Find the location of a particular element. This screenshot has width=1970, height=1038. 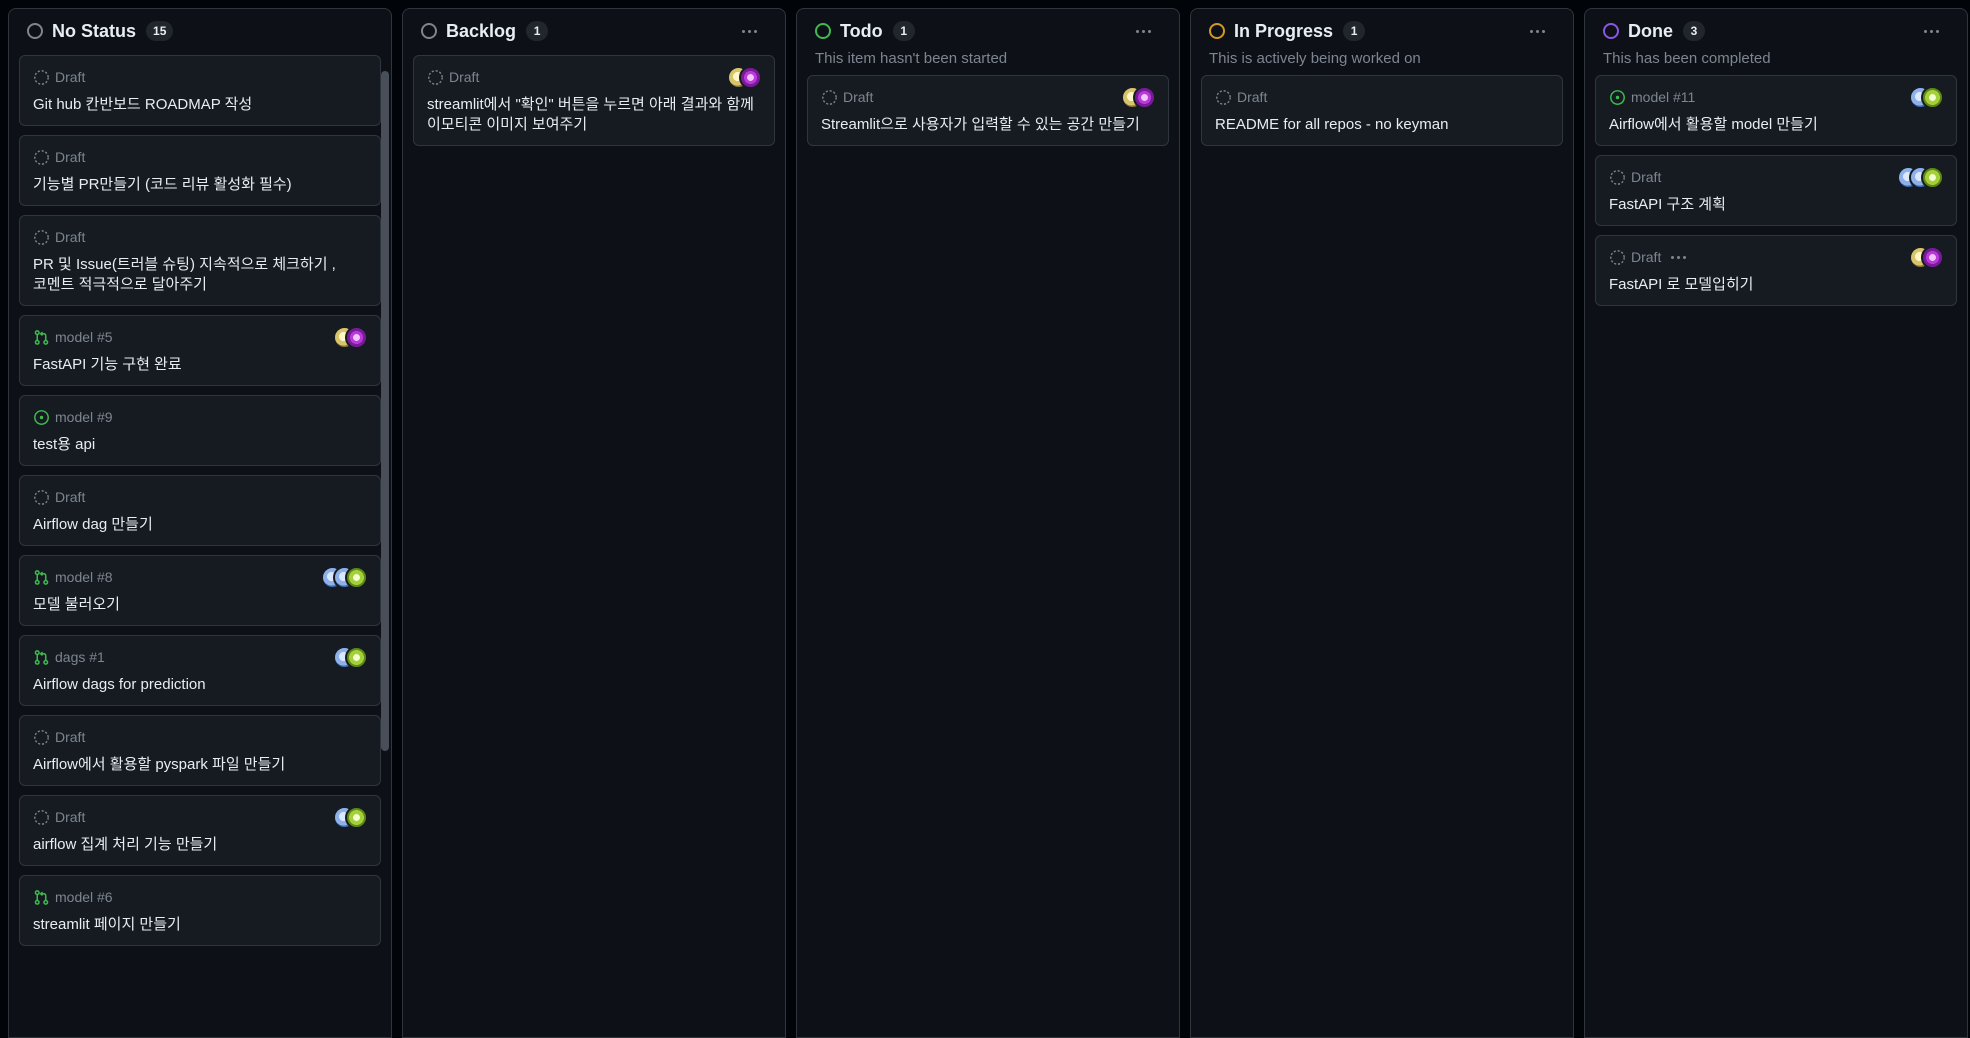

board-card: Draft FastAPI 로 모델입히기 is located at coordinates (1776, 270).